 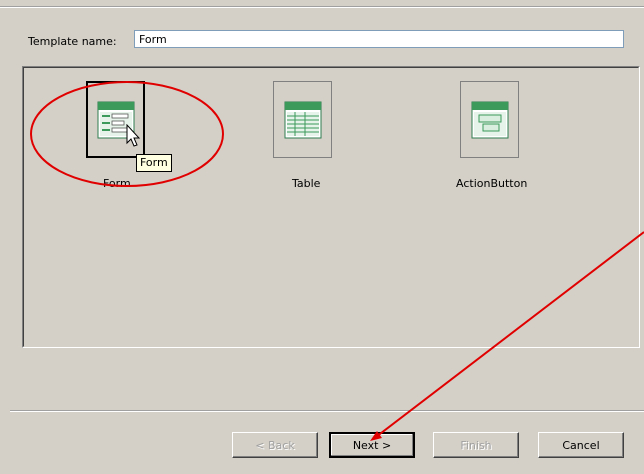 I want to click on top-separator, so click(x=322, y=7).